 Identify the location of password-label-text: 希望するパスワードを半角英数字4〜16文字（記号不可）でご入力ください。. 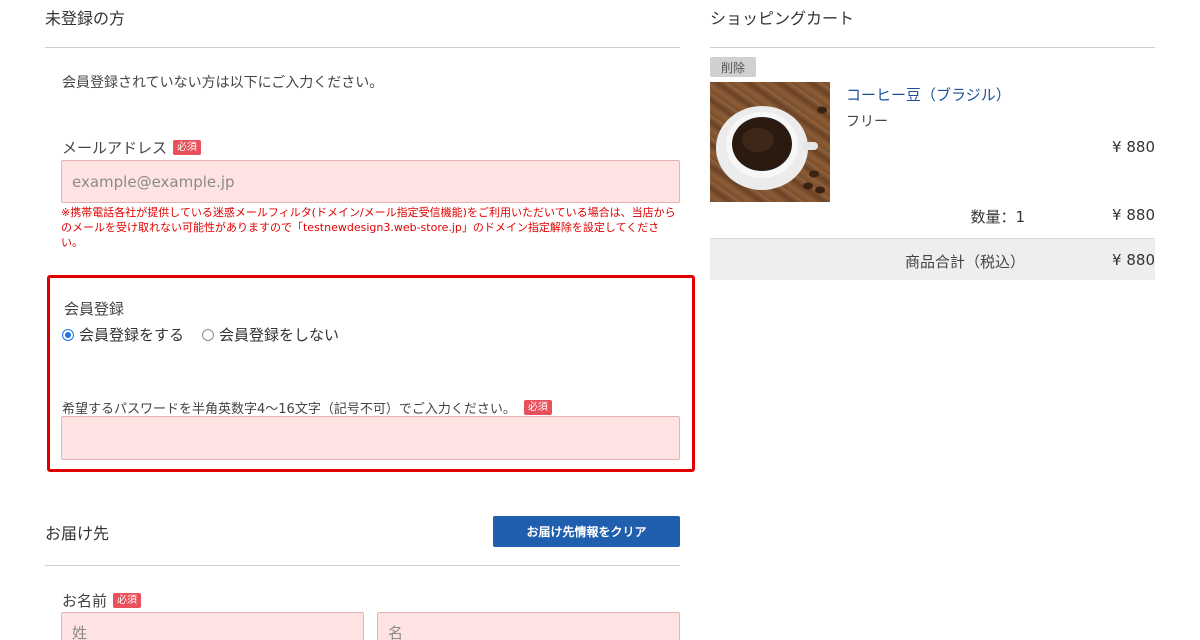
(289, 409).